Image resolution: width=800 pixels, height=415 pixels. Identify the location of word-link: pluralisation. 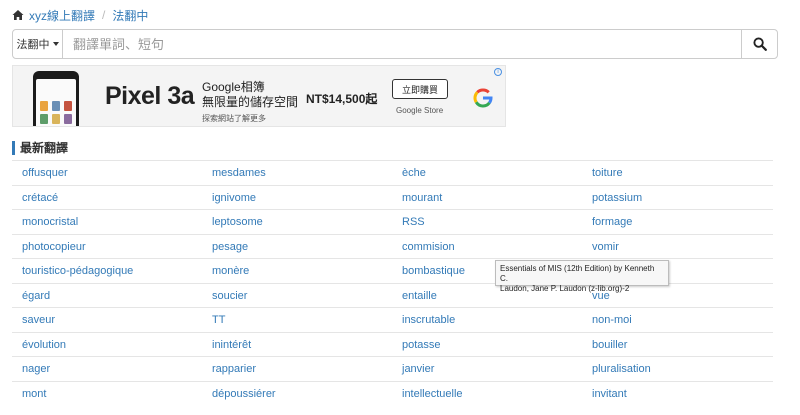
(621, 369).